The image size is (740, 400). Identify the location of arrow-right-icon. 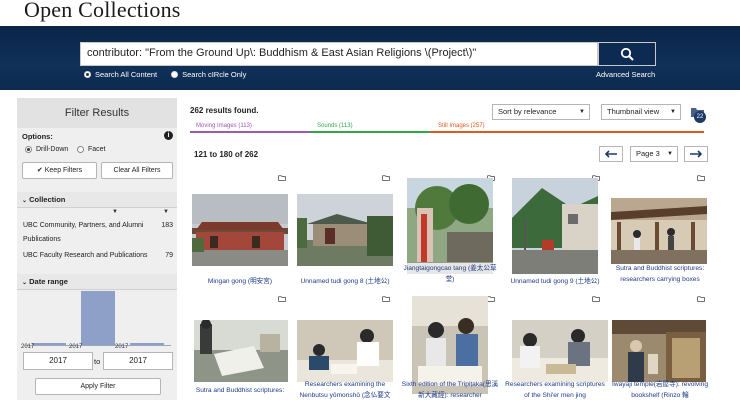
(696, 154).